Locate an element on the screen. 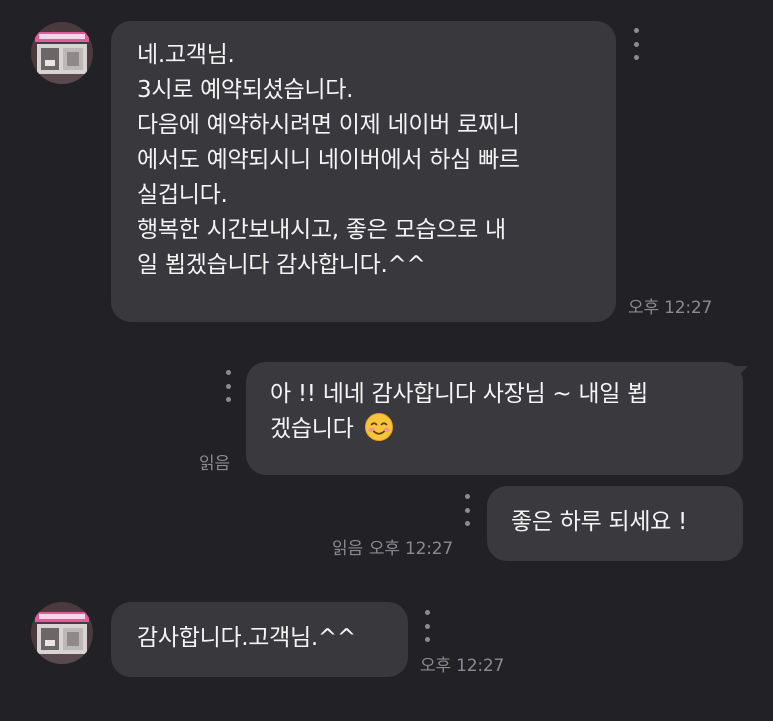  message-bubble-3: 좋은 하루 되세요 ! is located at coordinates (615, 523).